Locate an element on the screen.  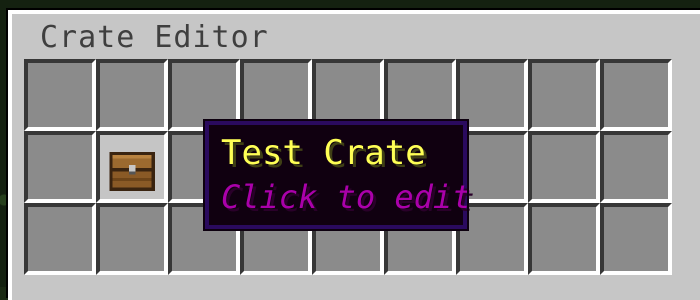
tooltip-item-lore: Click to edit is located at coordinates (346, 197).